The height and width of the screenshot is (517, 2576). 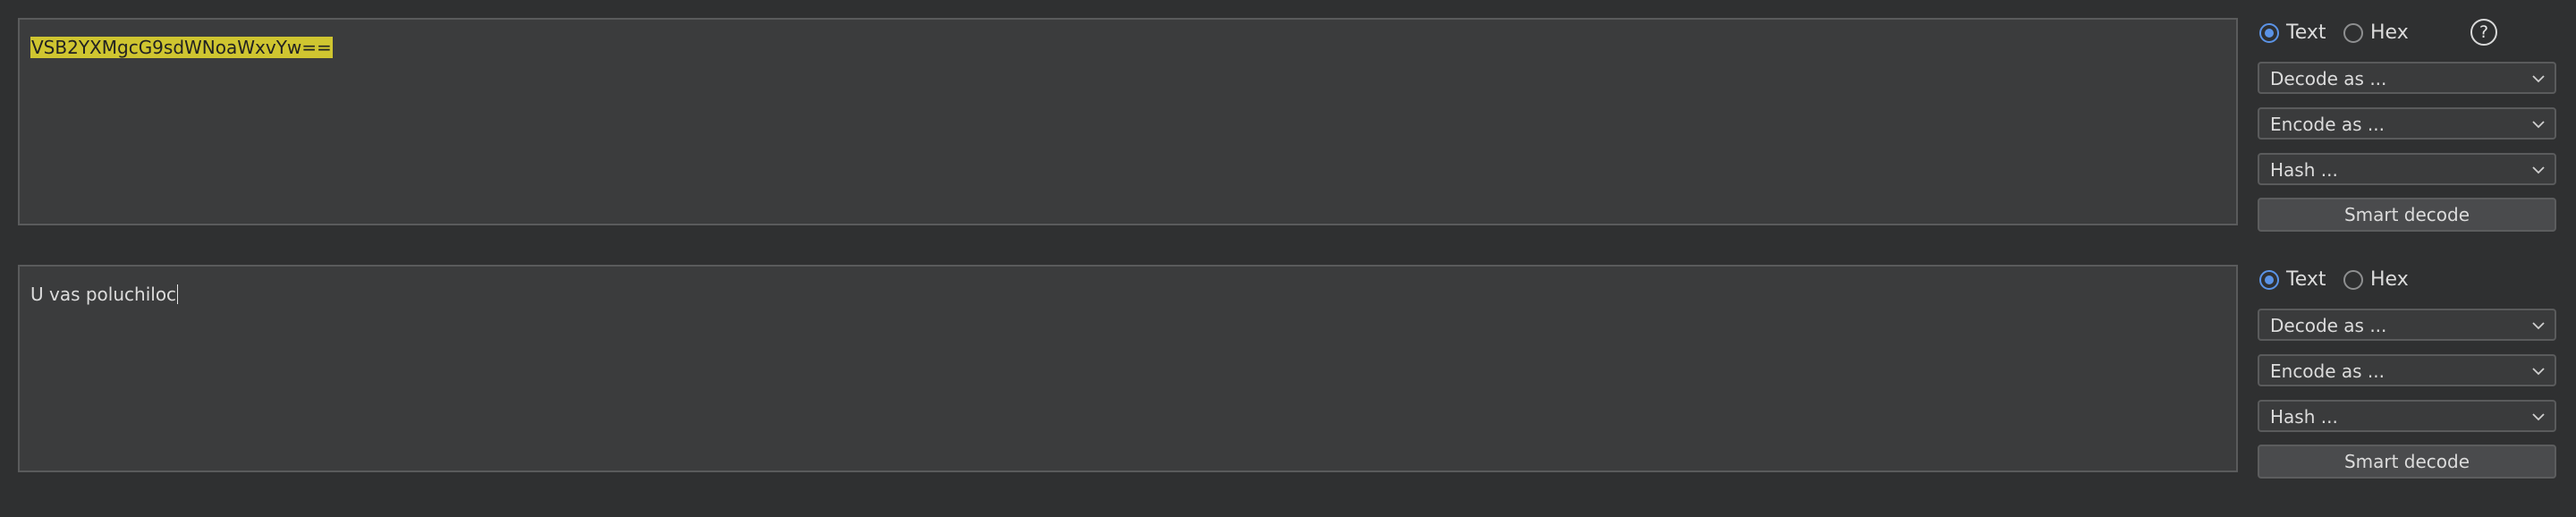 I want to click on text-content: VSB2YXMgcG9sdWNoaWxvYw==, so click(x=181, y=48).